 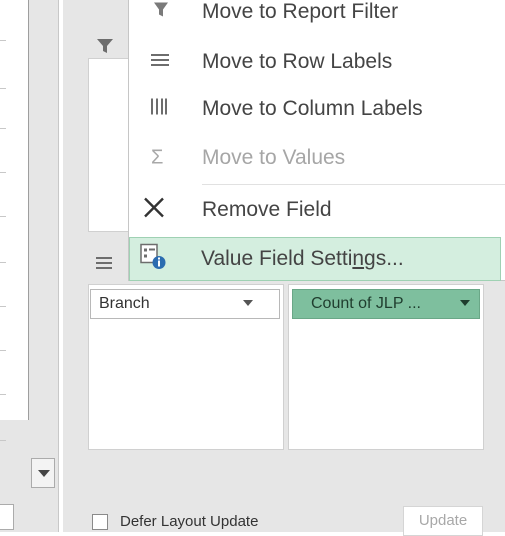 What do you see at coordinates (185, 304) in the screenshot?
I see `rows-field-pill: Branch` at bounding box center [185, 304].